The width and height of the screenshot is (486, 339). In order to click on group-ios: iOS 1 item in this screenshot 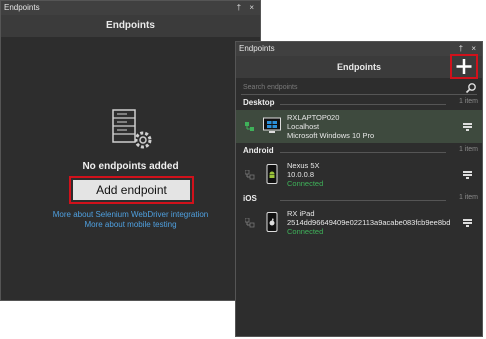, I will do `click(359, 200)`.